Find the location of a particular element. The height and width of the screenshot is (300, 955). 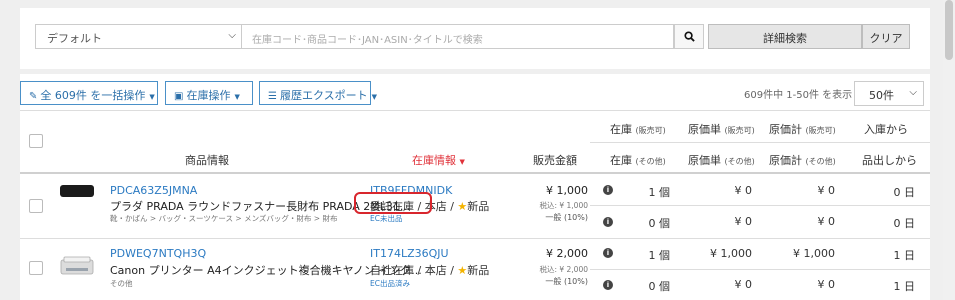

stock-detail: 自社在庫 / 本店 / ★新品 is located at coordinates (430, 270).